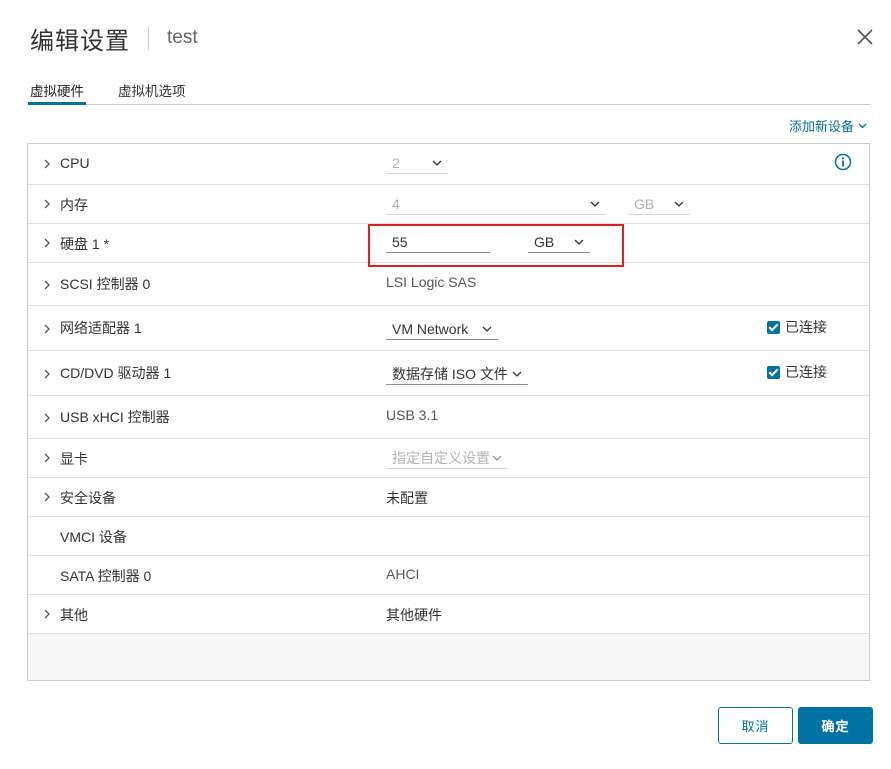 The image size is (891, 769). Describe the element at coordinates (417, 163) in the screenshot. I see `cpu-count-select: 2` at that location.